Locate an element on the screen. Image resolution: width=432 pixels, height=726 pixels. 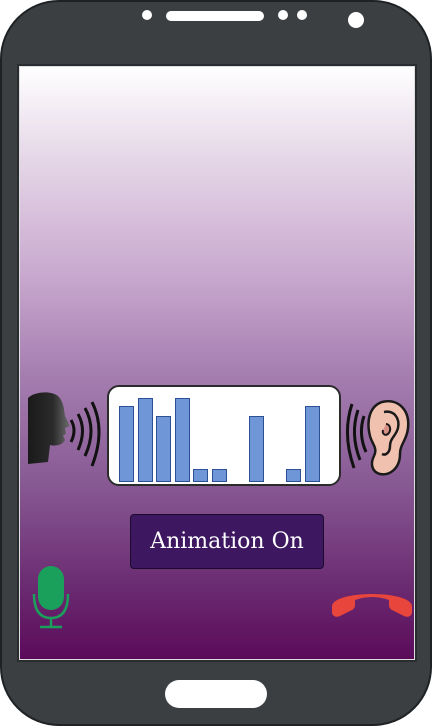
speaker-head-icon is located at coordinates (64, 429).